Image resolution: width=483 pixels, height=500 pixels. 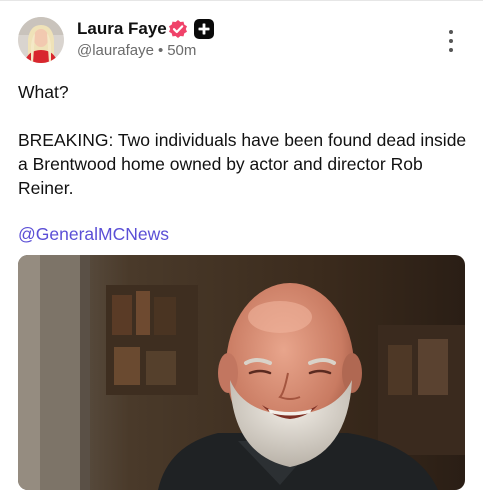 What do you see at coordinates (43, 92) in the screenshot?
I see `post-line-intro: What?` at bounding box center [43, 92].